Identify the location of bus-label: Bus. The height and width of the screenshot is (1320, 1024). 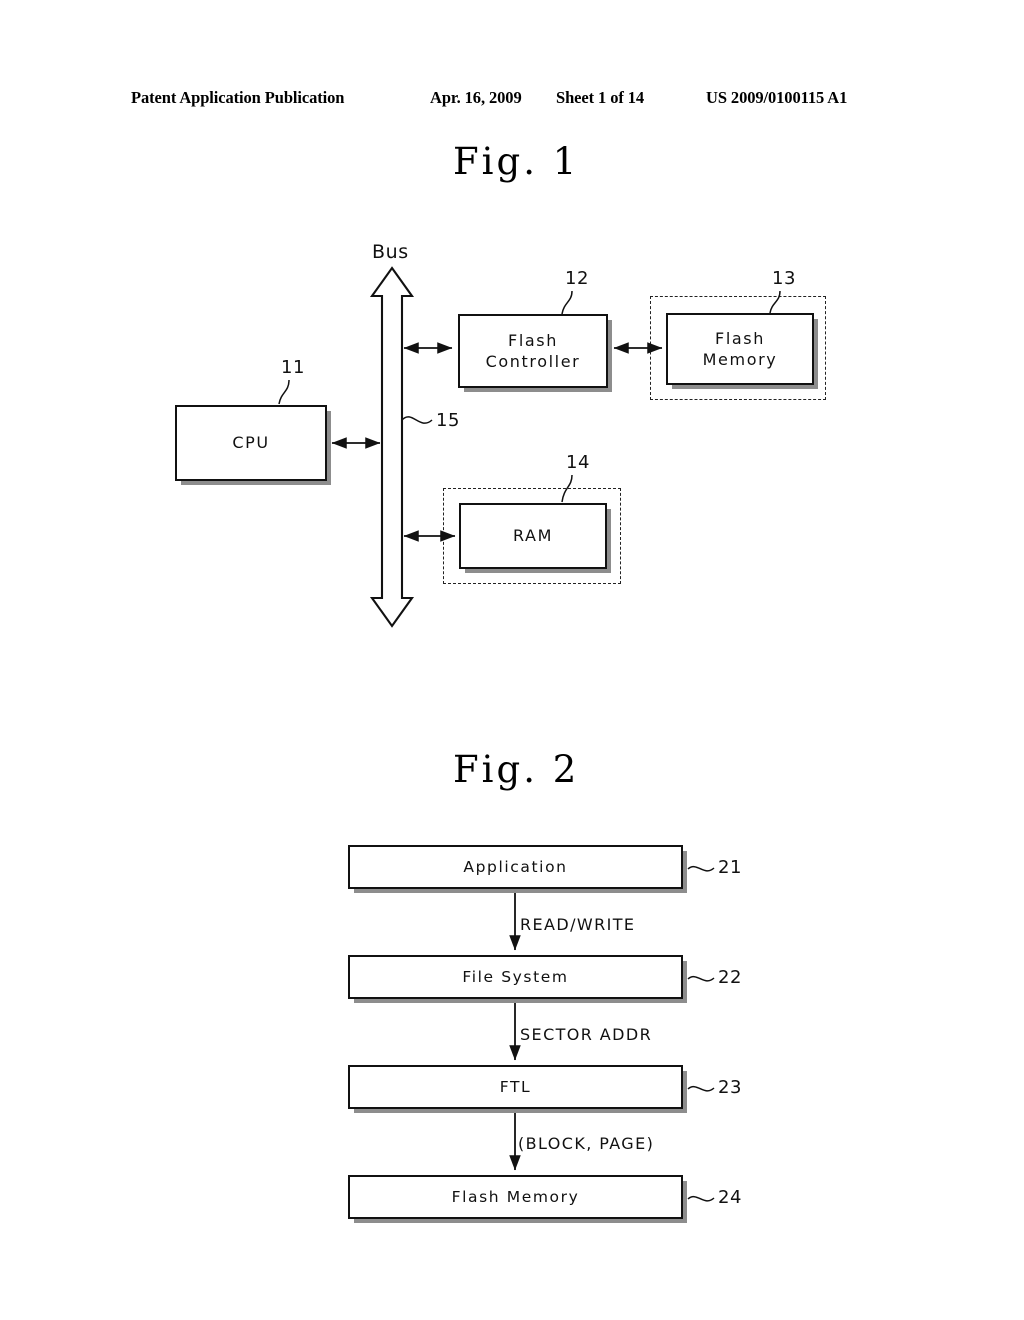
(390, 252).